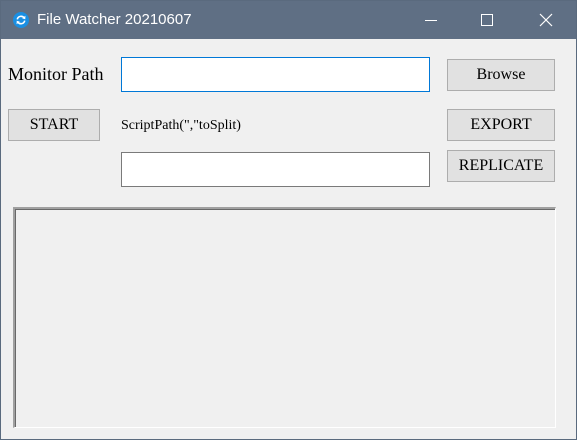 The height and width of the screenshot is (440, 577). Describe the element at coordinates (54, 125) in the screenshot. I see `start-button: START` at that location.